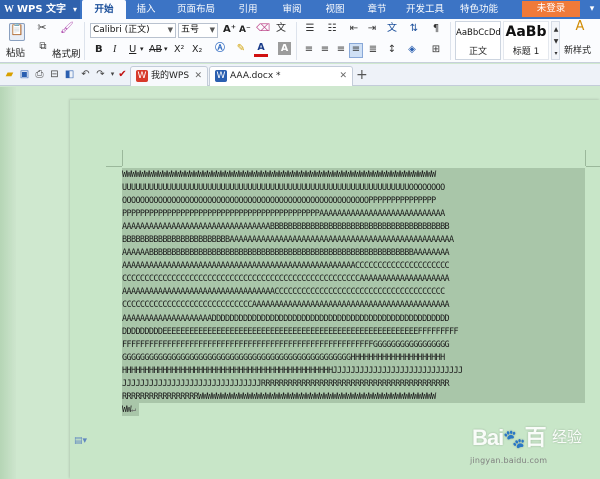  What do you see at coordinates (479, 9) in the screenshot?
I see `tab-special-features: 特色功能` at bounding box center [479, 9].